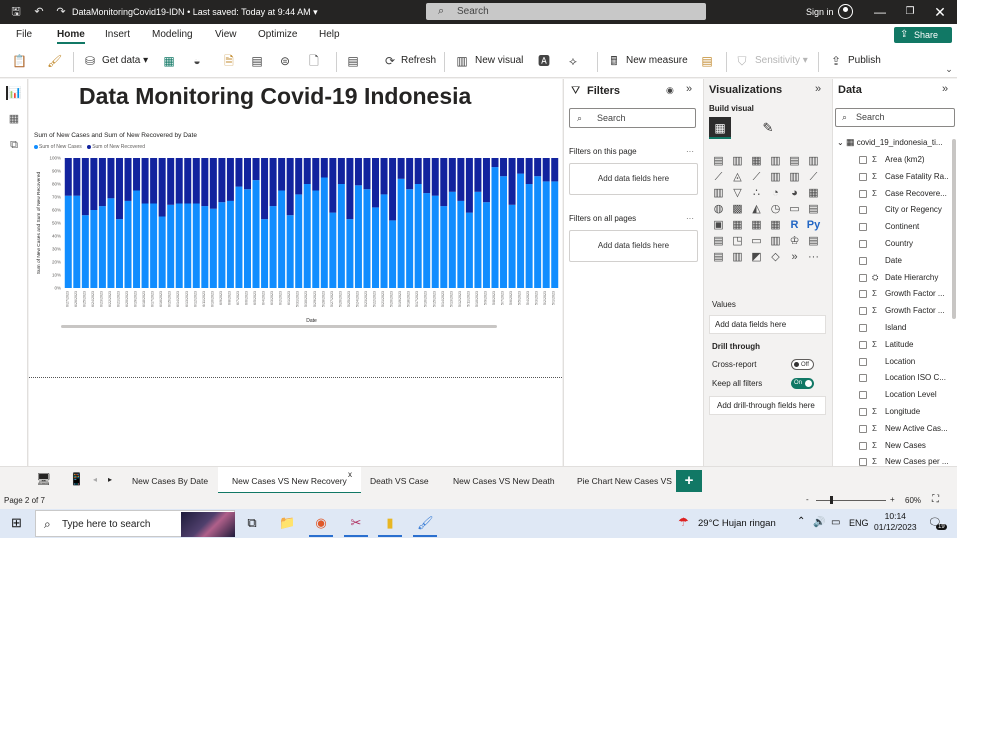 This screenshot has width=1000, height=750. What do you see at coordinates (954, 229) in the screenshot?
I see `data-pane-scrollbar` at bounding box center [954, 229].